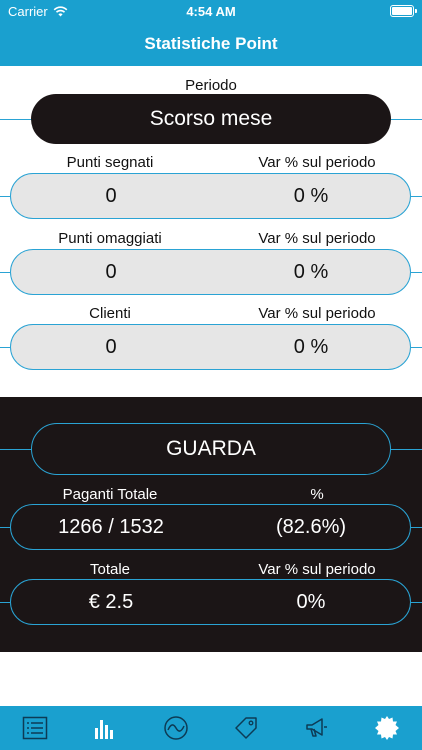 The width and height of the screenshot is (422, 750). Describe the element at coordinates (211, 119) in the screenshot. I see `period-selector-button: Scorso mese` at that location.